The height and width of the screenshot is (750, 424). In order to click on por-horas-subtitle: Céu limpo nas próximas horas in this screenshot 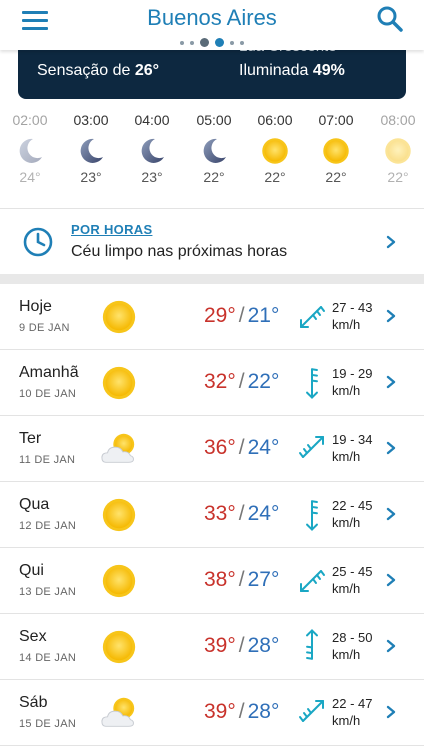, I will do `click(179, 251)`.